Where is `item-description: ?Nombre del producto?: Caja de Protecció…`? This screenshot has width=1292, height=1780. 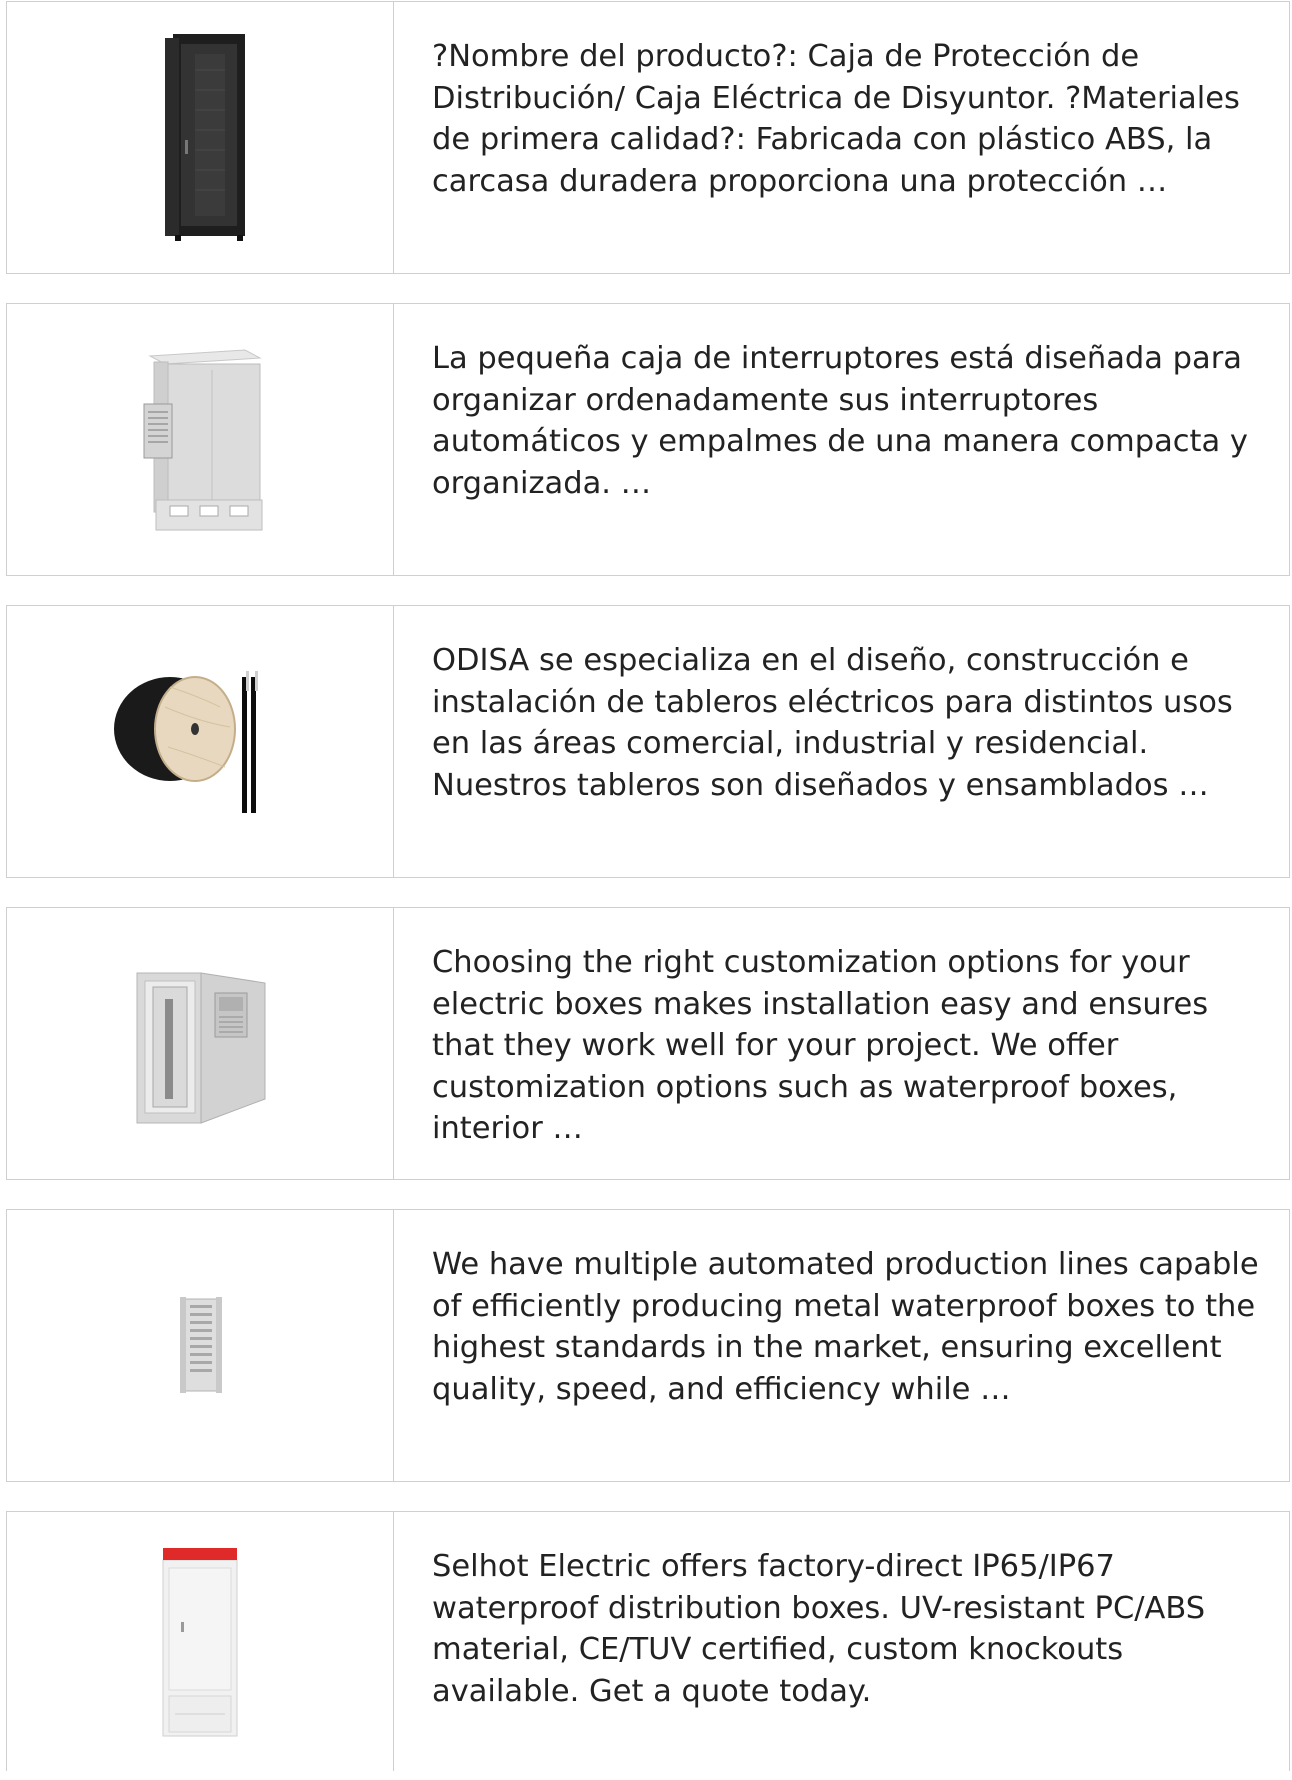 item-description: ?Nombre del producto?: Caja de Protecció… is located at coordinates (841, 137).